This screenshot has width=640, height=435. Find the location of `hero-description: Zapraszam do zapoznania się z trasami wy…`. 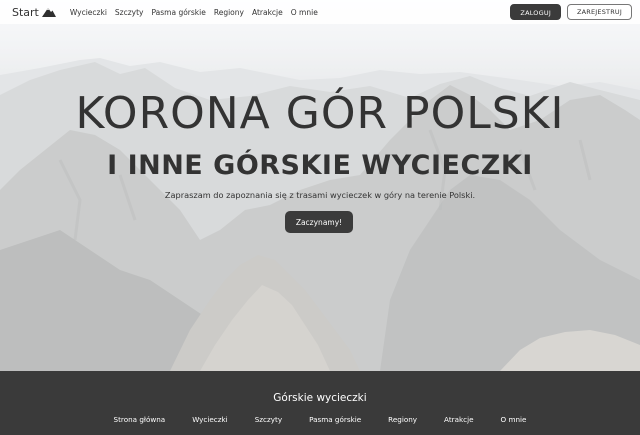

hero-description: Zapraszam do zapoznania się z trasami wy… is located at coordinates (320, 195).